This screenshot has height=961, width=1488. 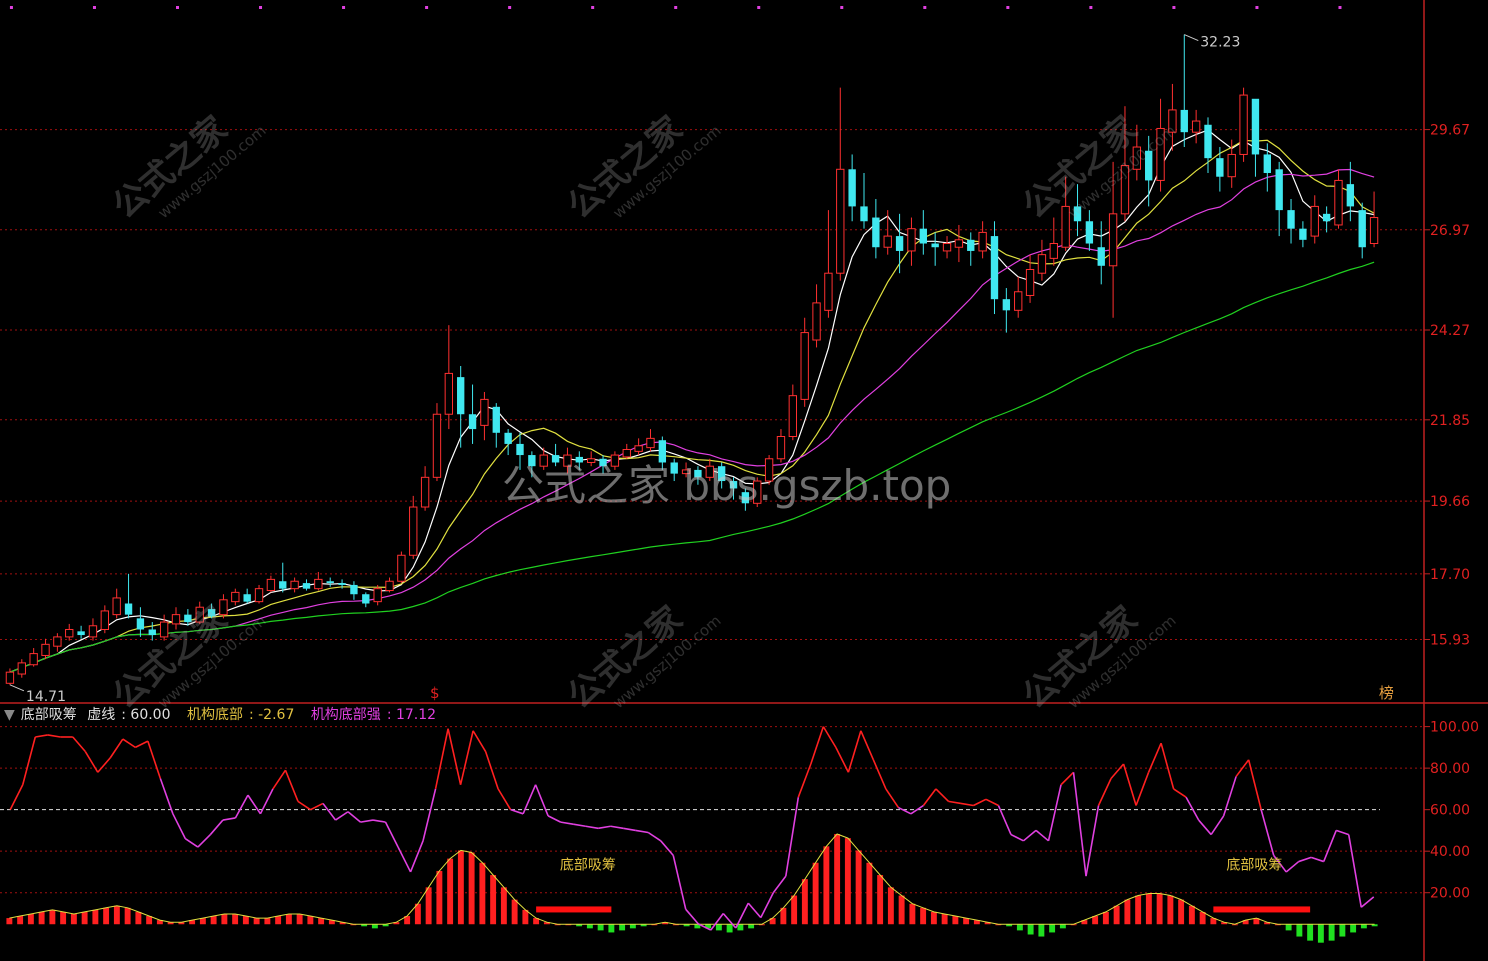 What do you see at coordinates (1262, 909) in the screenshot?
I see `signal-segment` at bounding box center [1262, 909].